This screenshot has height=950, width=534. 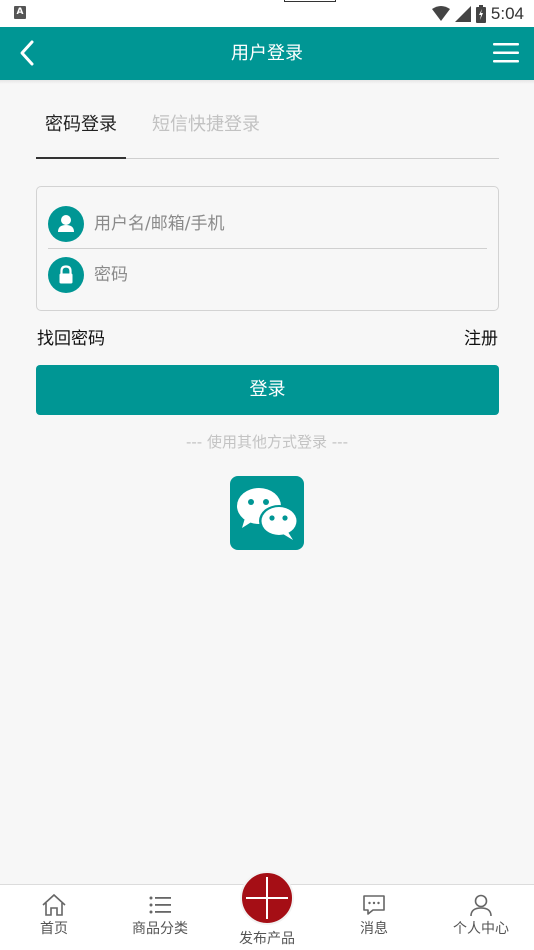 What do you see at coordinates (267, 82) in the screenshot?
I see `header-shadow` at bounding box center [267, 82].